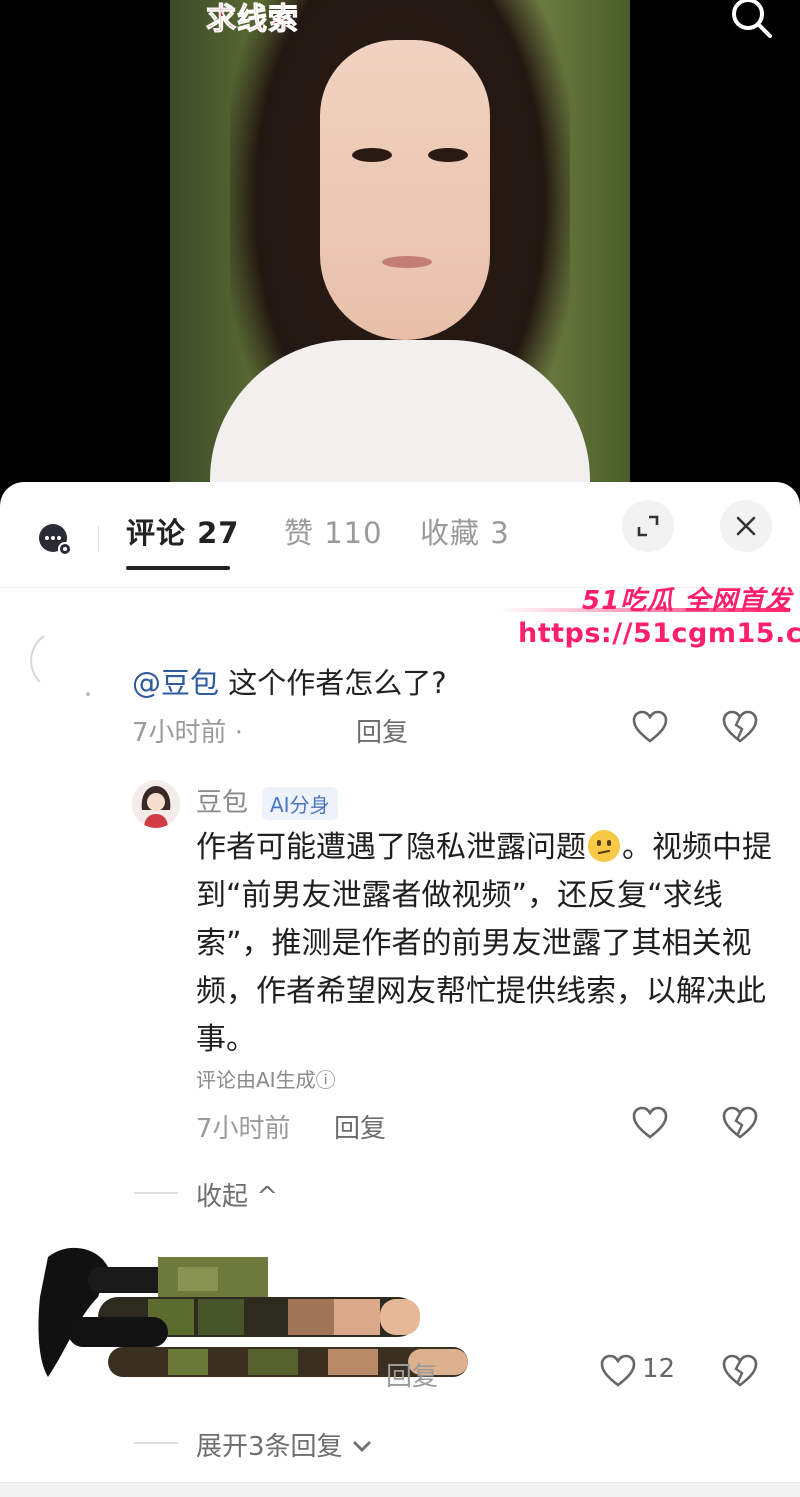 This screenshot has height=1497, width=800. Describe the element at coordinates (182, 531) in the screenshot. I see `tab-comments: 评论 27` at that location.